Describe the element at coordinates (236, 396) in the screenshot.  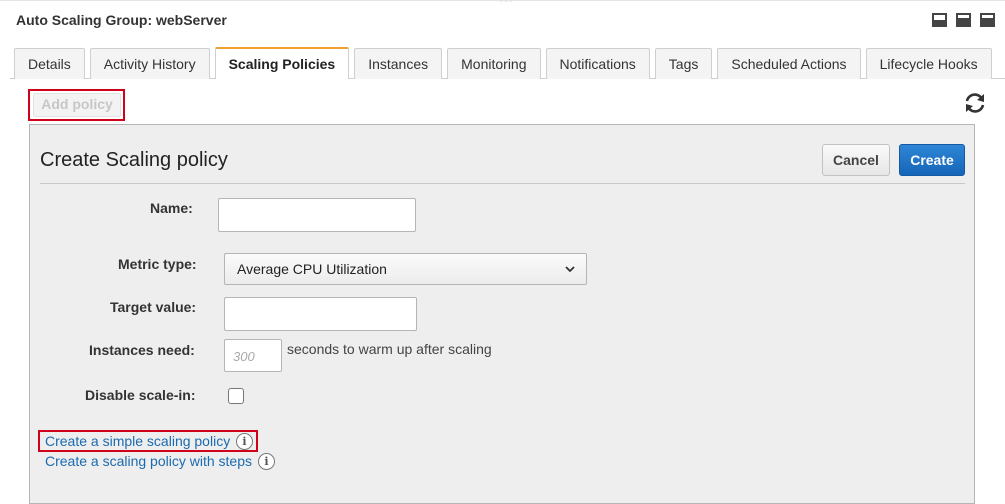
I see `disable-scale-in-checkbox` at that location.